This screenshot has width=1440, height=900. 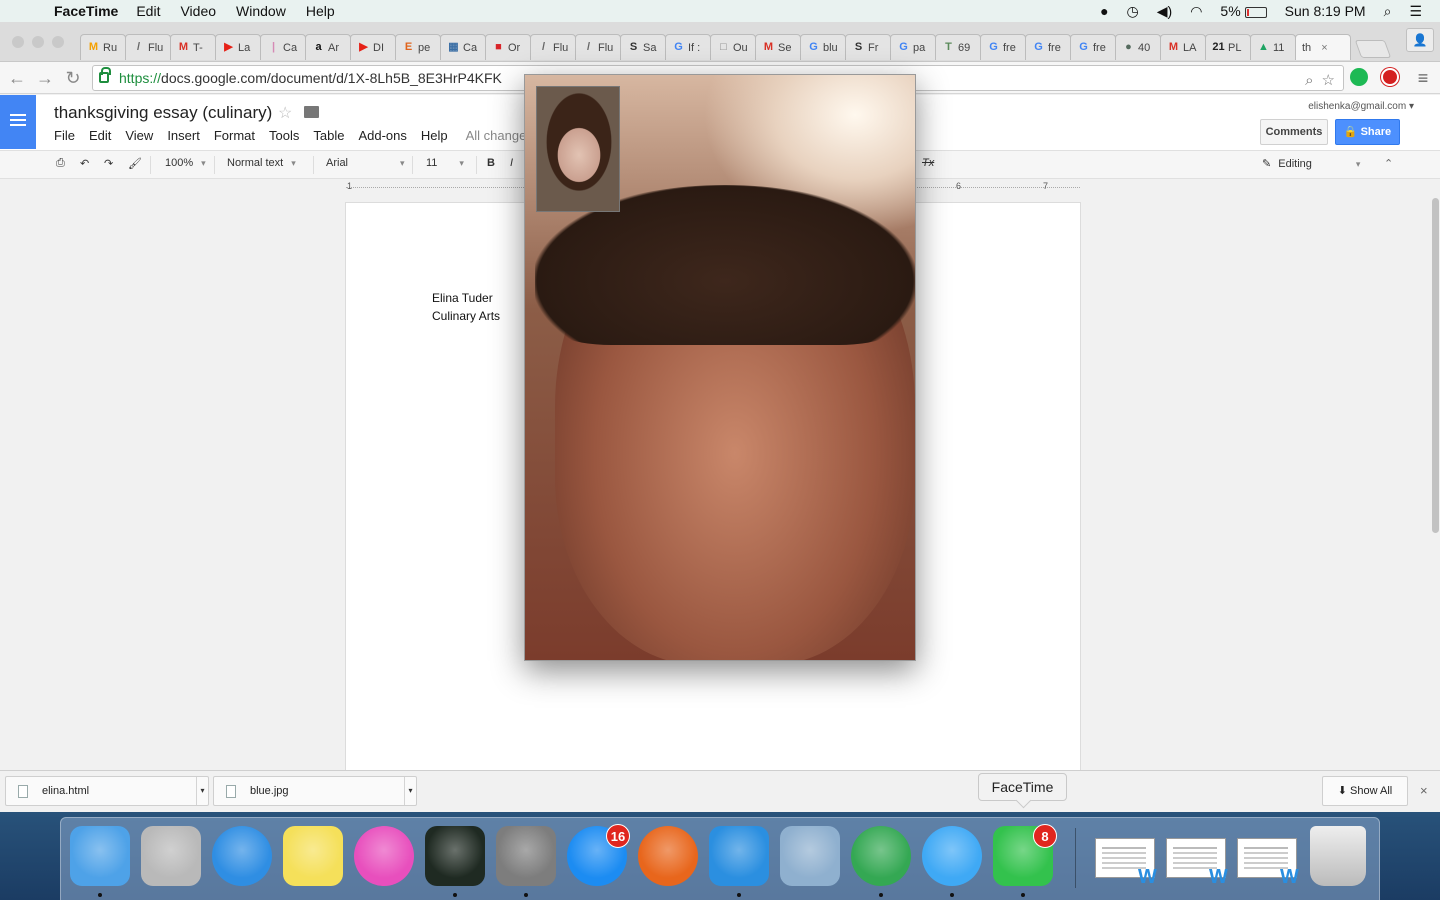 I want to click on preview-icon, so click(x=810, y=856).